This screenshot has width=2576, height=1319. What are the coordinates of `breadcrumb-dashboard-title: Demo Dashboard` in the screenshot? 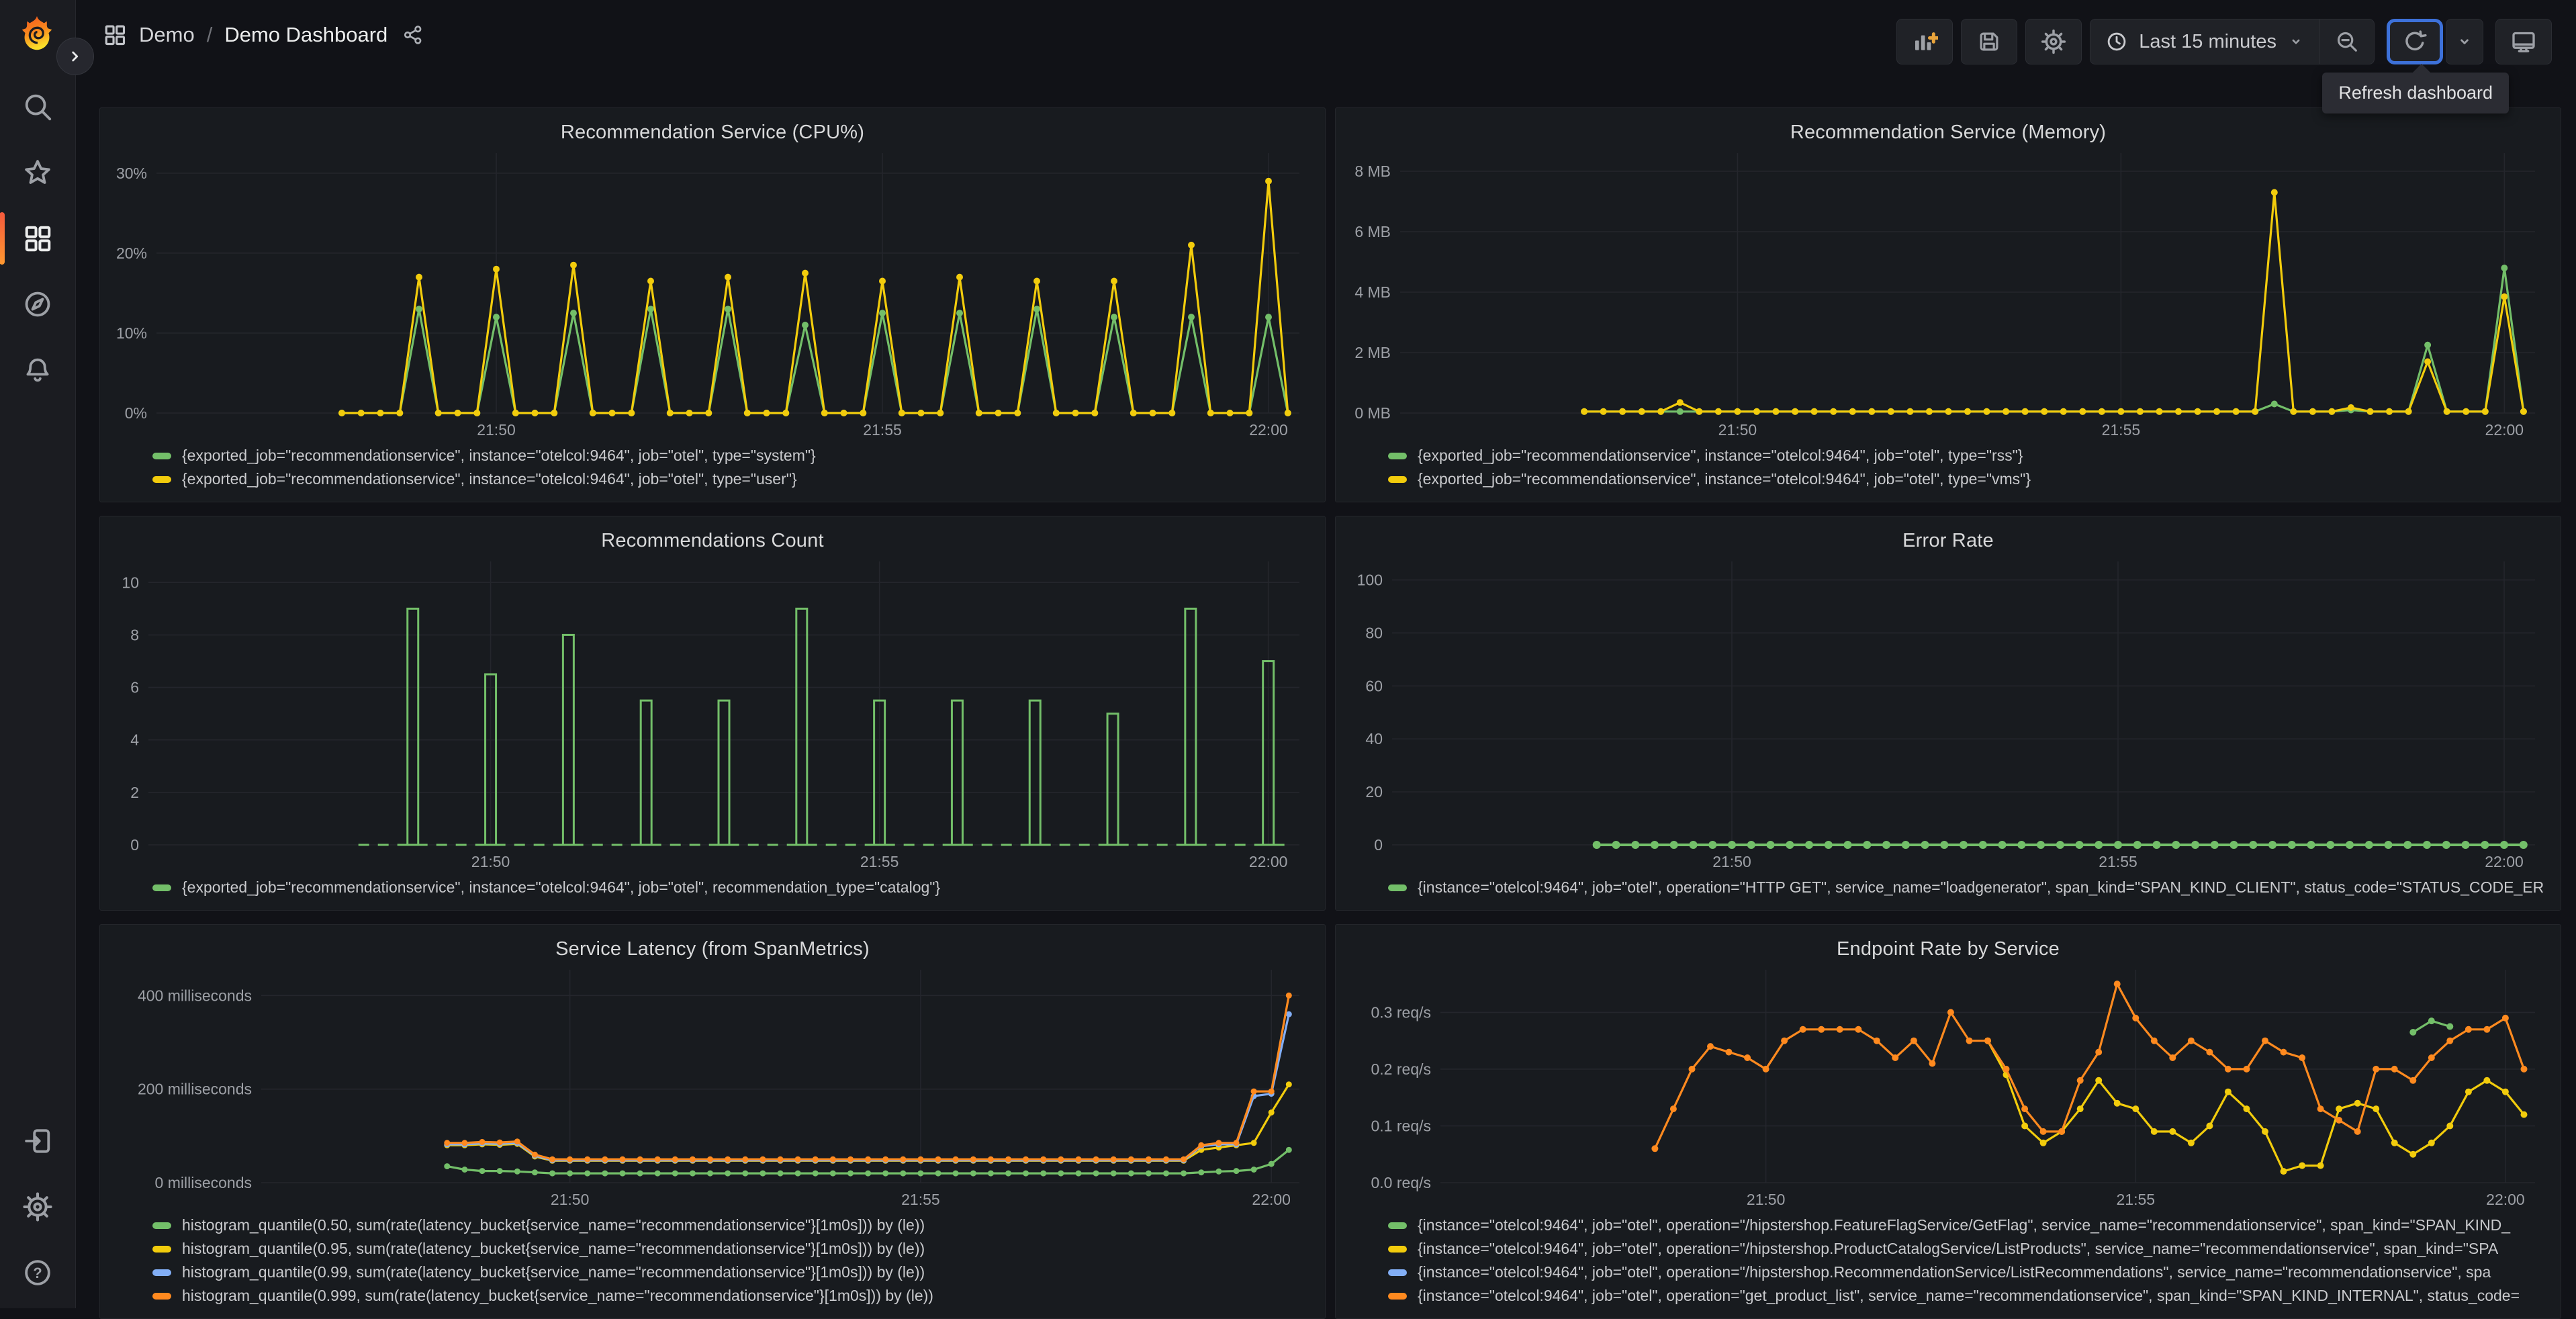 It's located at (305, 35).